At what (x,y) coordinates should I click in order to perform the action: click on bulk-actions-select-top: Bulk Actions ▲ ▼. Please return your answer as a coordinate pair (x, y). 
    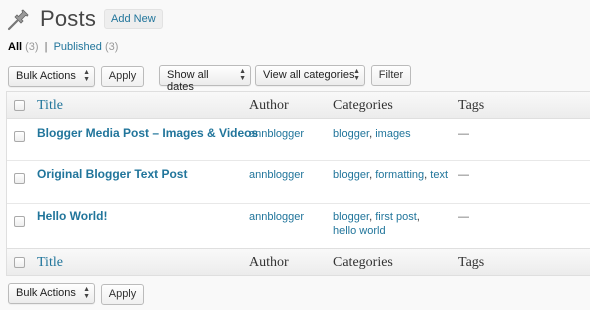
    Looking at the image, I should click on (51, 76).